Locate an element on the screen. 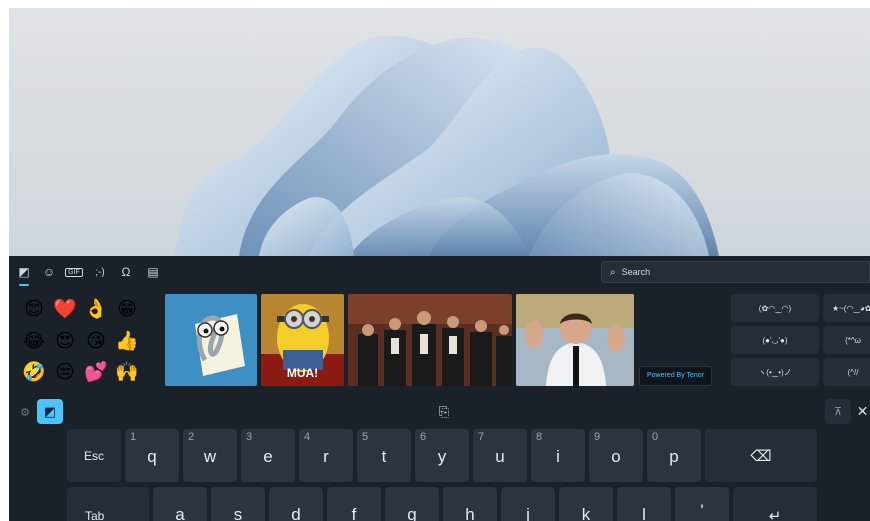 The width and height of the screenshot is (870, 521). key-w: 2w is located at coordinates (210, 455).